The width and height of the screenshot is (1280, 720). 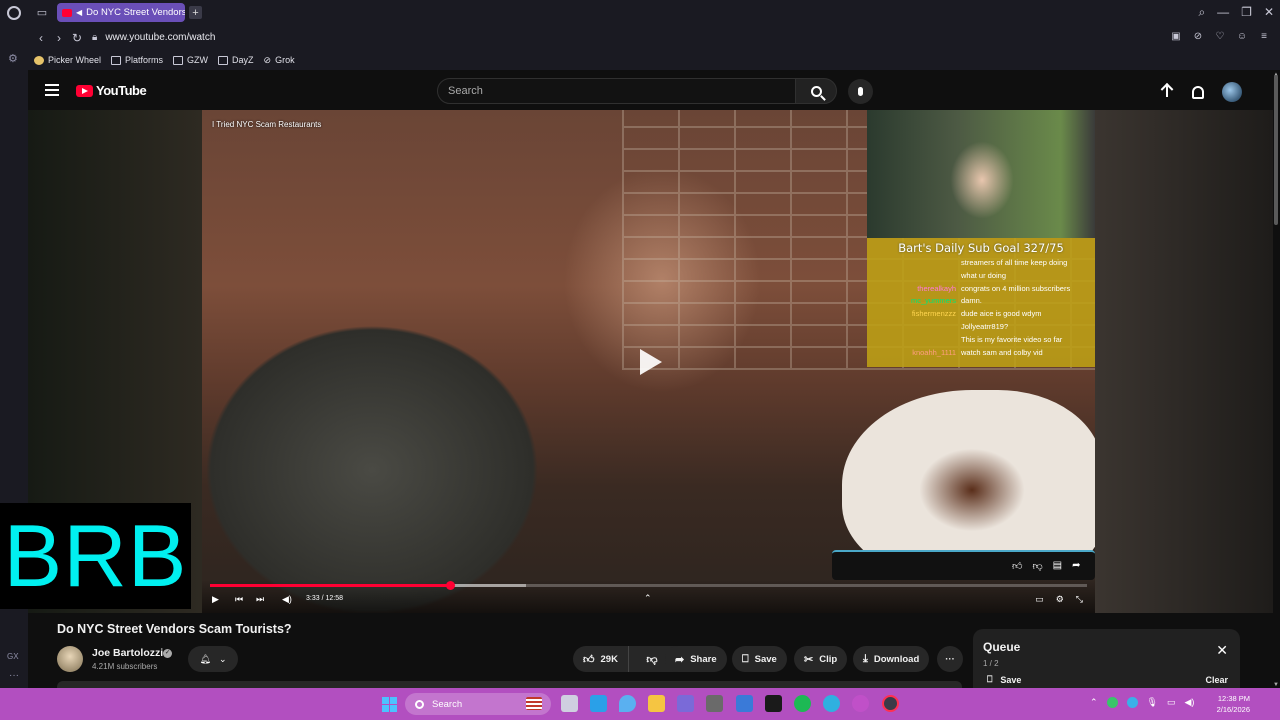 What do you see at coordinates (389, 704) in the screenshot?
I see `windows-start-icon` at bounding box center [389, 704].